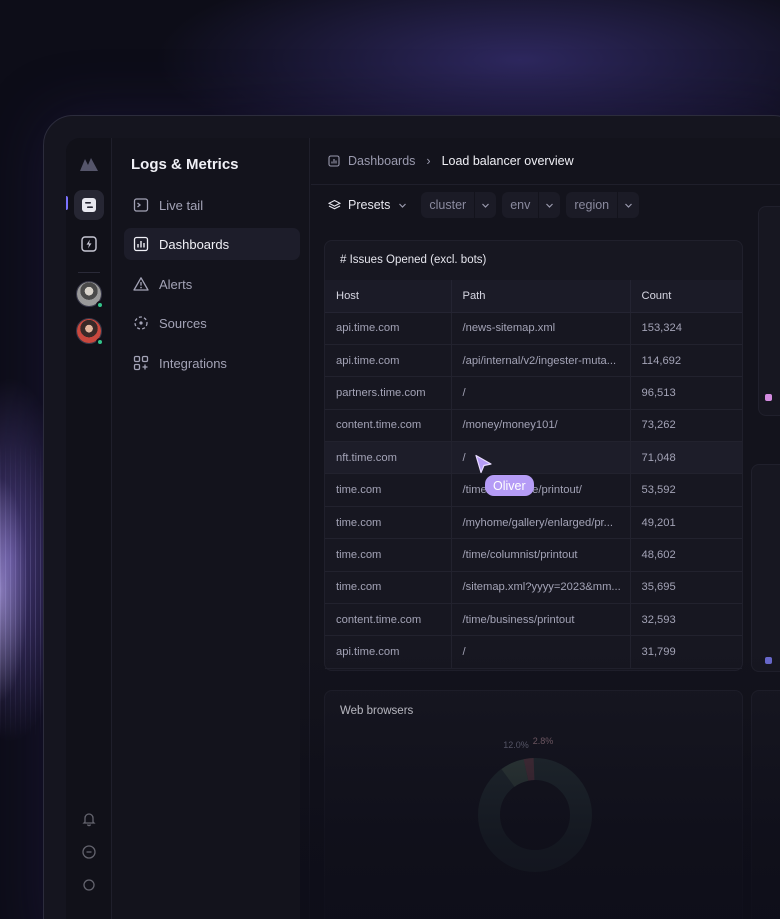 The image size is (780, 919). Describe the element at coordinates (193, 363) in the screenshot. I see `sidebar-item-label: Integrations` at that location.